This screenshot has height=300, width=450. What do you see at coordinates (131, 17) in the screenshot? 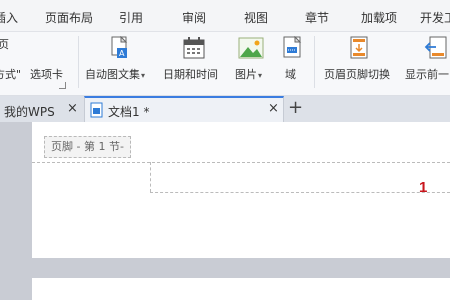
I see `tab-references: 引用` at bounding box center [131, 17].